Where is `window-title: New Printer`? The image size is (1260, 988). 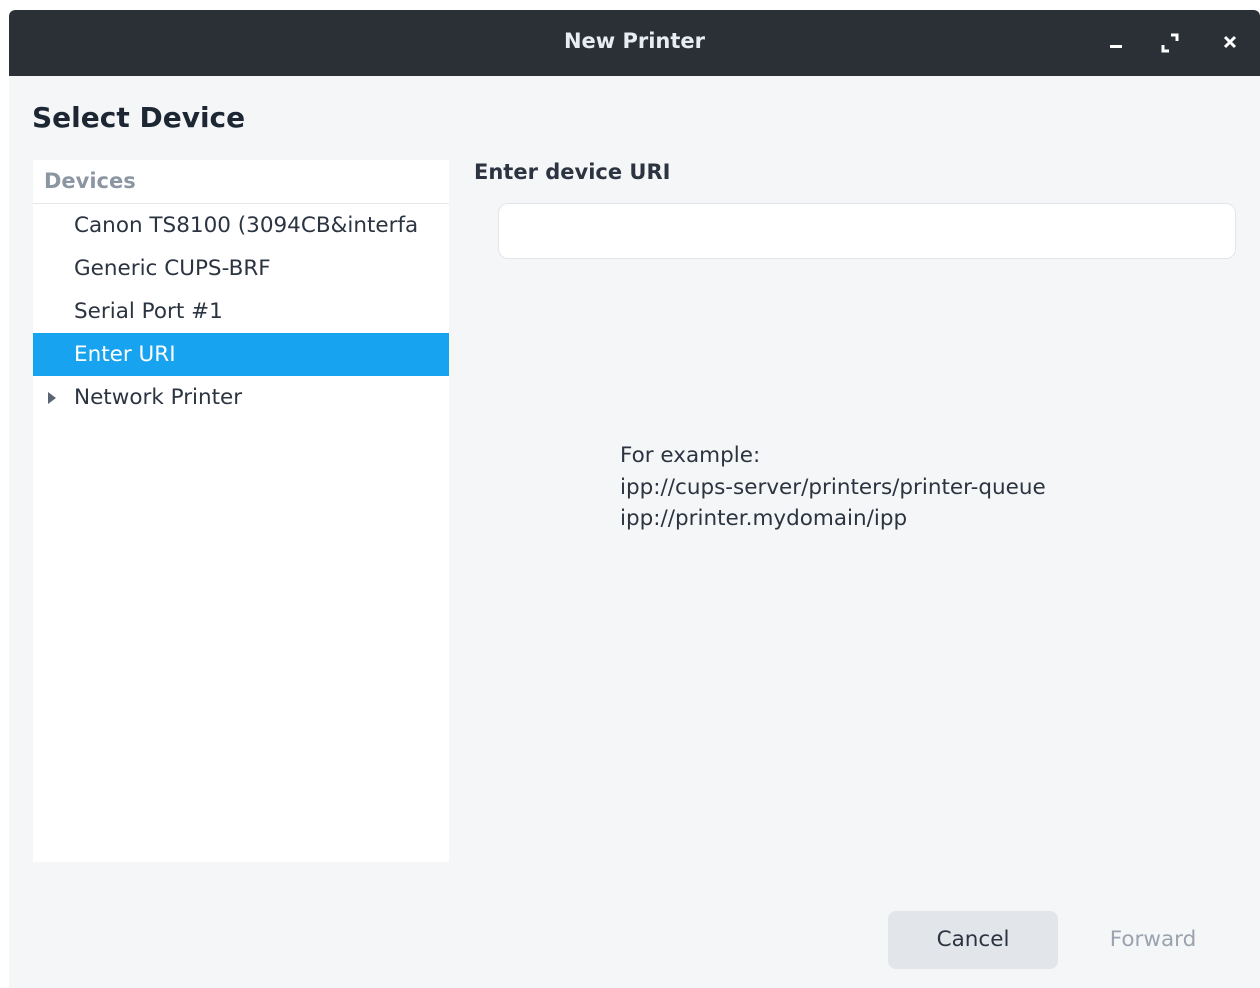
window-title: New Printer is located at coordinates (634, 41).